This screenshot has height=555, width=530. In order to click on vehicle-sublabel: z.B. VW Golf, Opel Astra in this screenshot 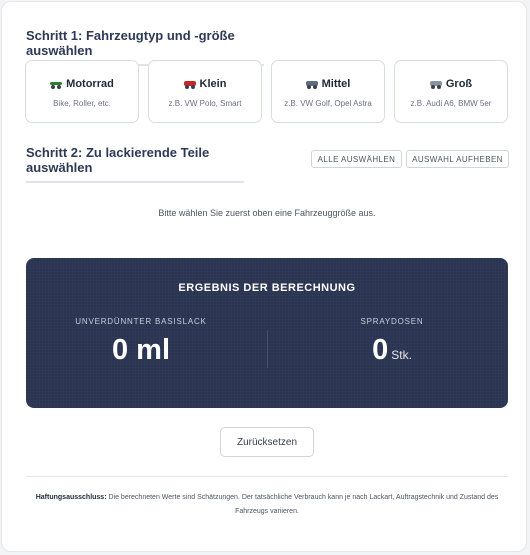, I will do `click(328, 103)`.